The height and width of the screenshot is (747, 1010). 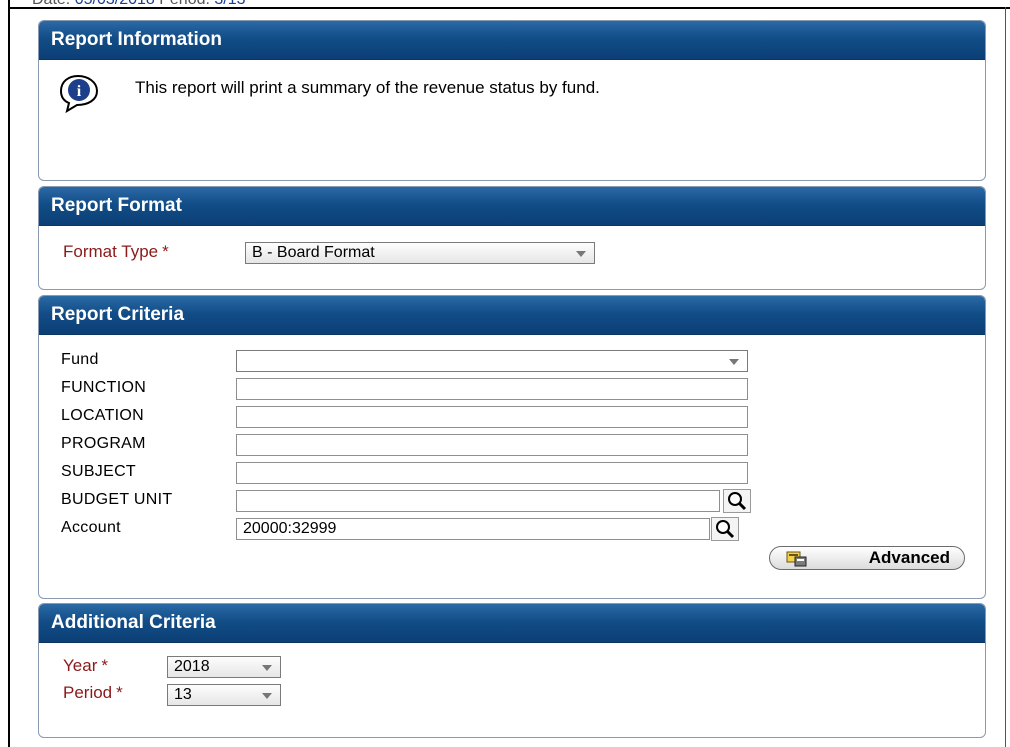 What do you see at coordinates (512, 623) in the screenshot?
I see `panel-title: Additional Criteria` at bounding box center [512, 623].